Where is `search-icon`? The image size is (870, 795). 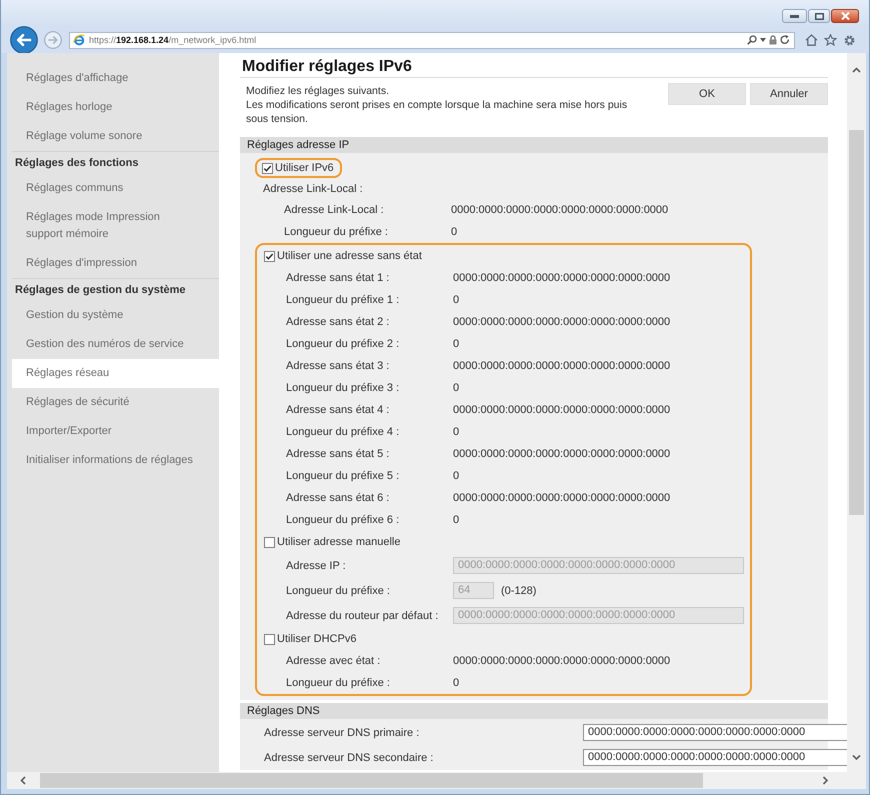
search-icon is located at coordinates (752, 40).